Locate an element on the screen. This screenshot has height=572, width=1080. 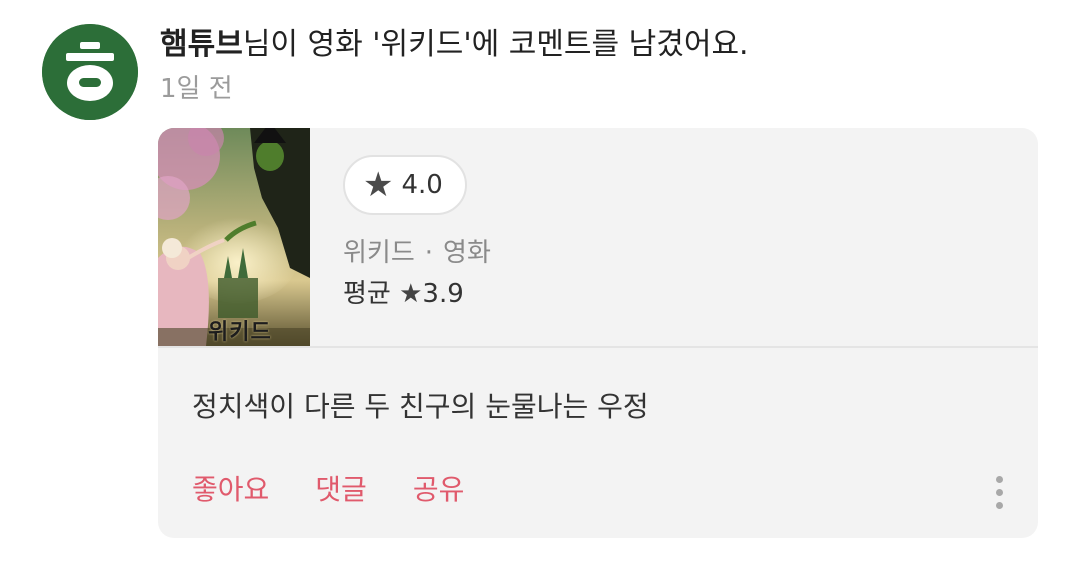
card-divider is located at coordinates (598, 347).